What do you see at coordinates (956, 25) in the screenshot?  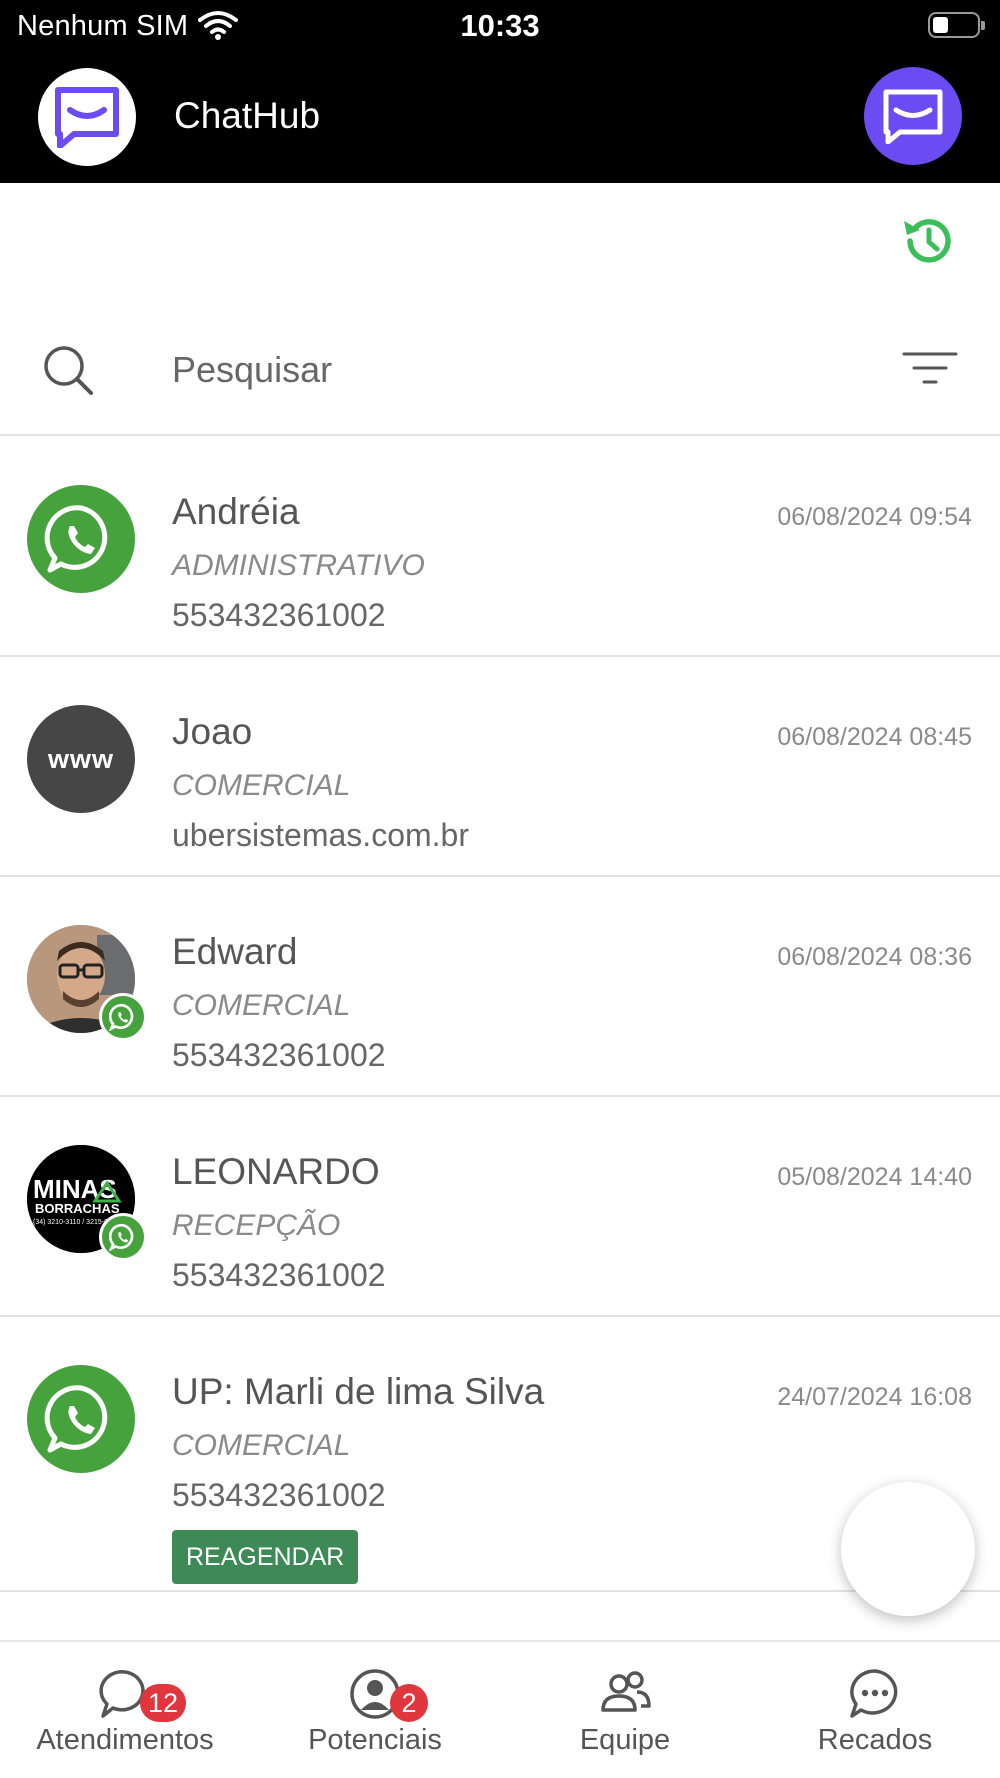 I see `battery-icon` at bounding box center [956, 25].